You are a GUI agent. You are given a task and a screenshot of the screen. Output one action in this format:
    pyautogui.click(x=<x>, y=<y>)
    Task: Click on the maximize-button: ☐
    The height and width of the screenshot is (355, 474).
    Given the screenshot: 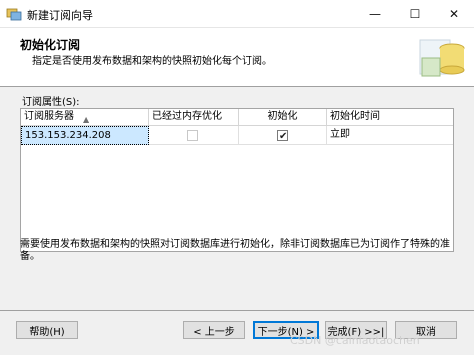 What is the action you would take?
    pyautogui.click(x=415, y=14)
    